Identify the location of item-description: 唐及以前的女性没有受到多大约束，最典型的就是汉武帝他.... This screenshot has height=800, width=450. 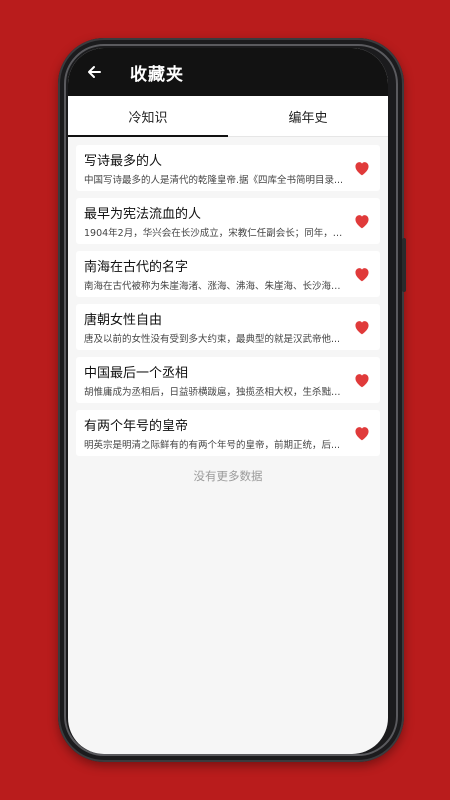
(212, 339).